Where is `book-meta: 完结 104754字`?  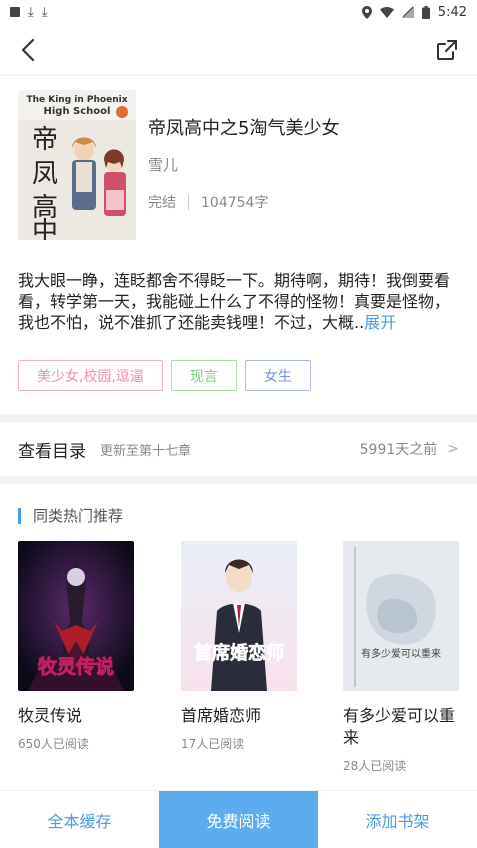
book-meta: 完结 104754字 is located at coordinates (208, 202).